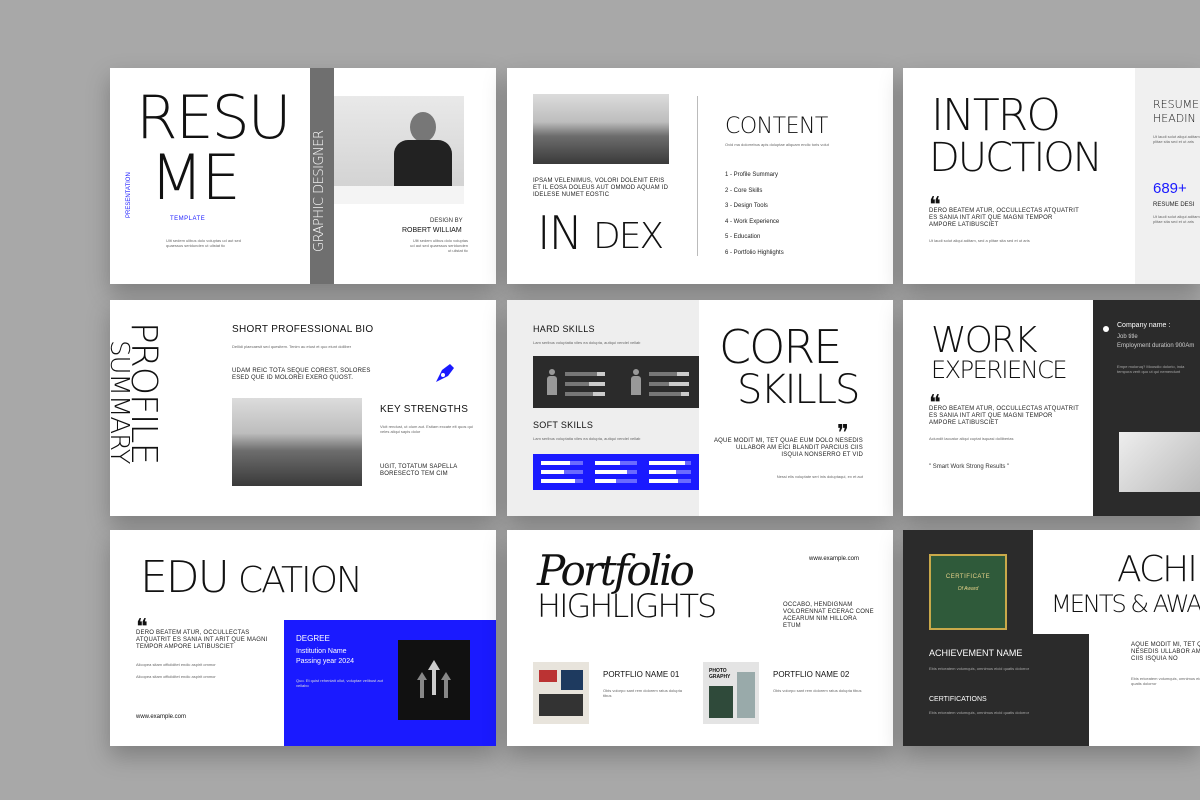 Image resolution: width=1200 pixels, height=800 pixels. What do you see at coordinates (325, 661) in the screenshot?
I see `passing-year: Passing year 2024` at bounding box center [325, 661].